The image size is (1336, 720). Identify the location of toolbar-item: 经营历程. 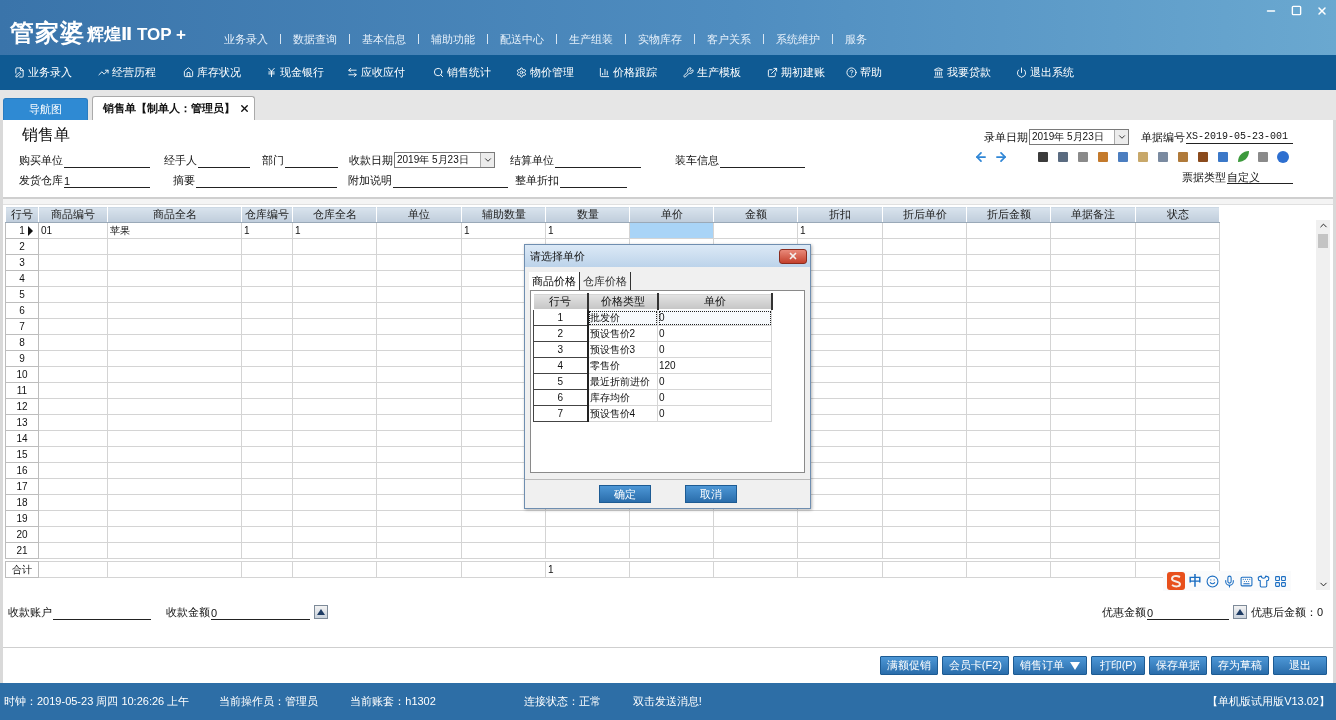
(134, 72).